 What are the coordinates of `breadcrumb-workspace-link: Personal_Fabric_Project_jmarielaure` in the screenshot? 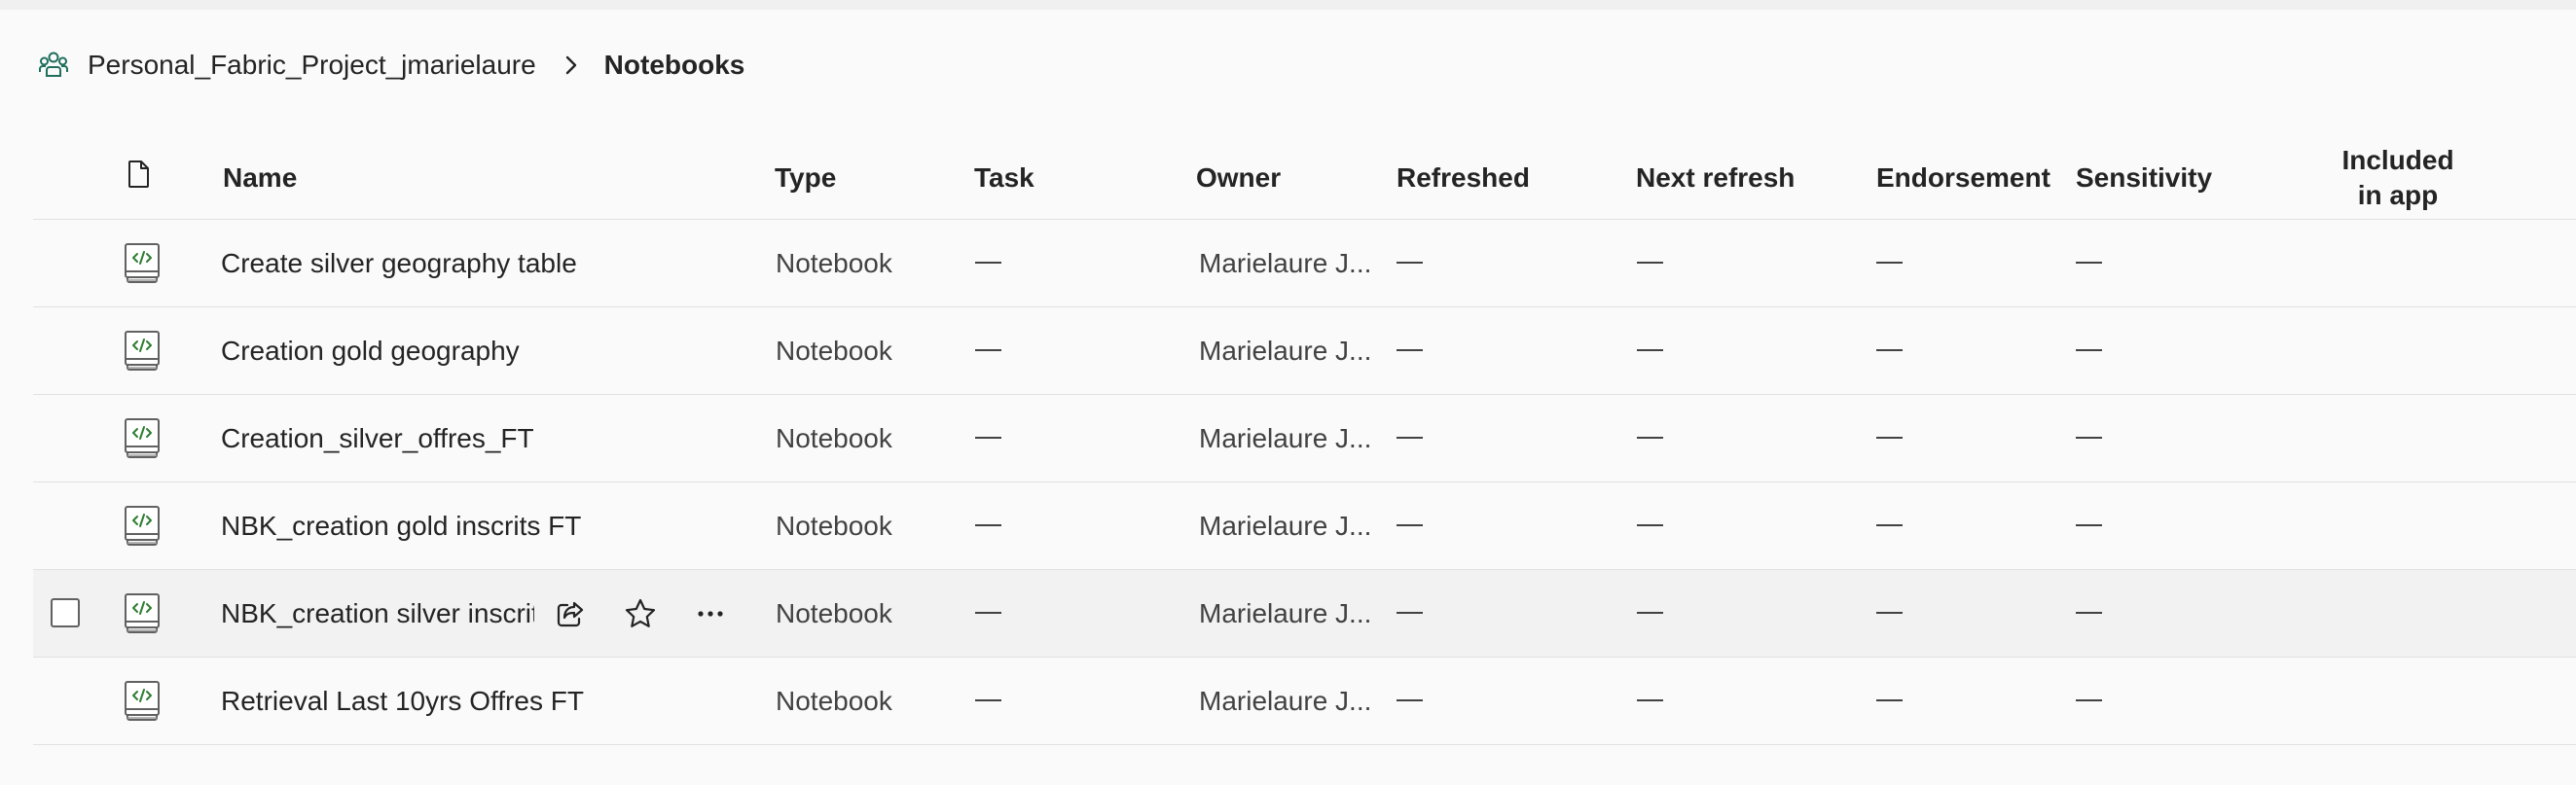 It's located at (312, 65).